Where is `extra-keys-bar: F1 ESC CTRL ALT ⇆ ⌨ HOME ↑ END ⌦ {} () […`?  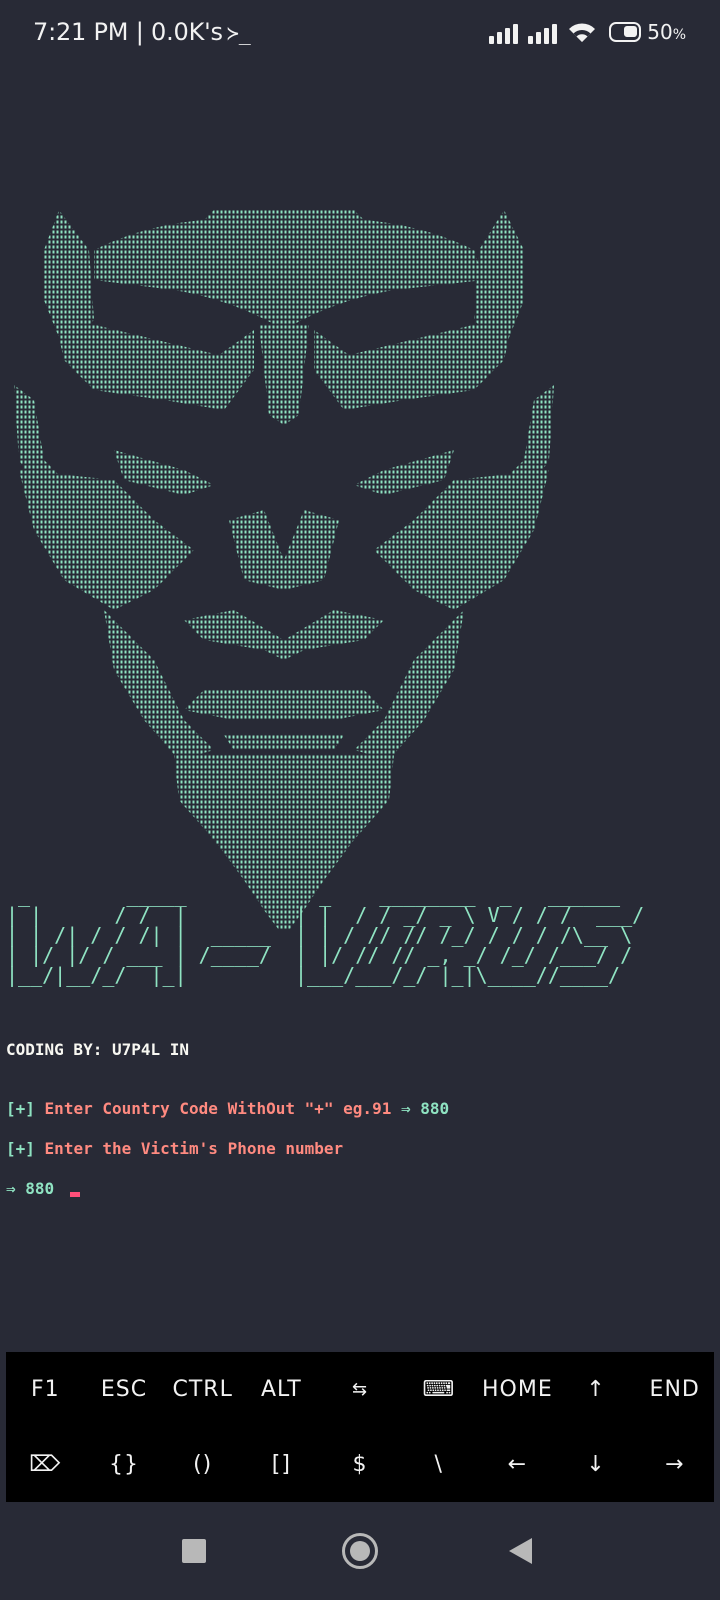
extra-keys-bar: F1 ESC CTRL ALT ⇆ ⌨ HOME ↑ END ⌦ {} () [… is located at coordinates (360, 1427).